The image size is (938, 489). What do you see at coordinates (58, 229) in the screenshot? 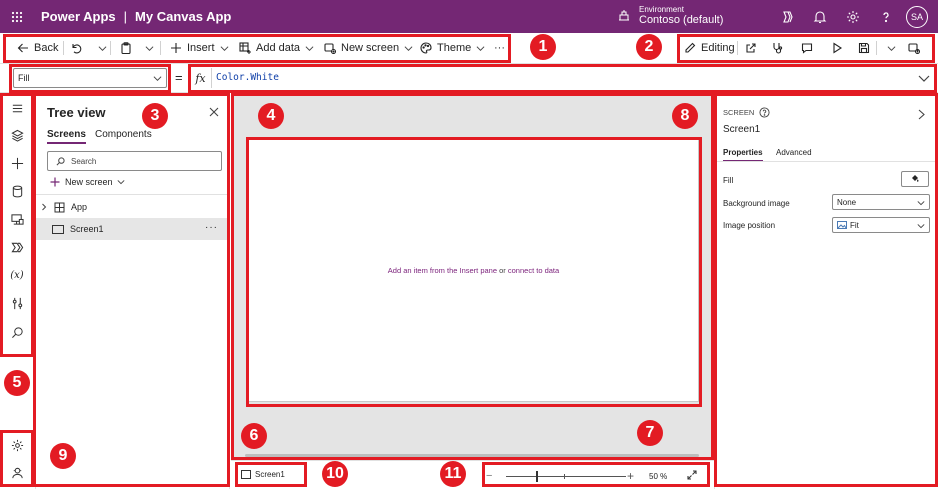
I see `screen-icon` at bounding box center [58, 229].